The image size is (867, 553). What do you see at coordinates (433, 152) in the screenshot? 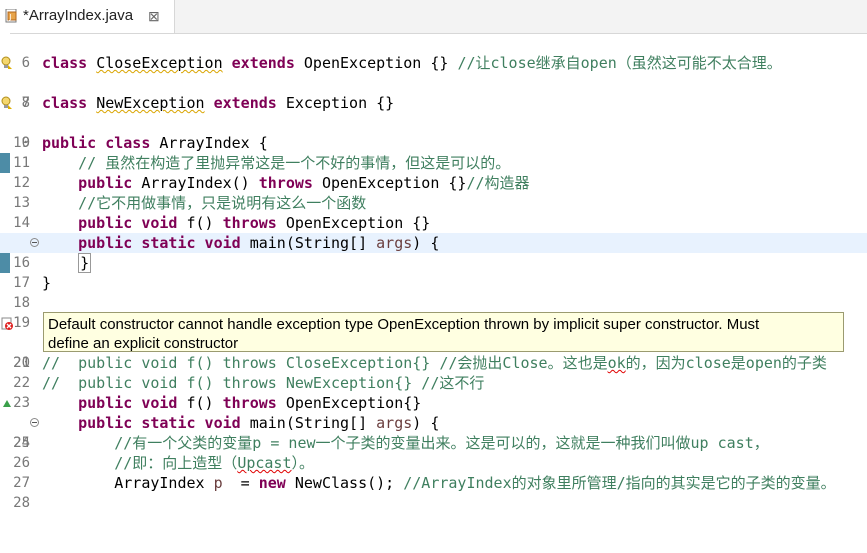
I see `code-line: 11 public class ArrayIndex {` at bounding box center [433, 152].